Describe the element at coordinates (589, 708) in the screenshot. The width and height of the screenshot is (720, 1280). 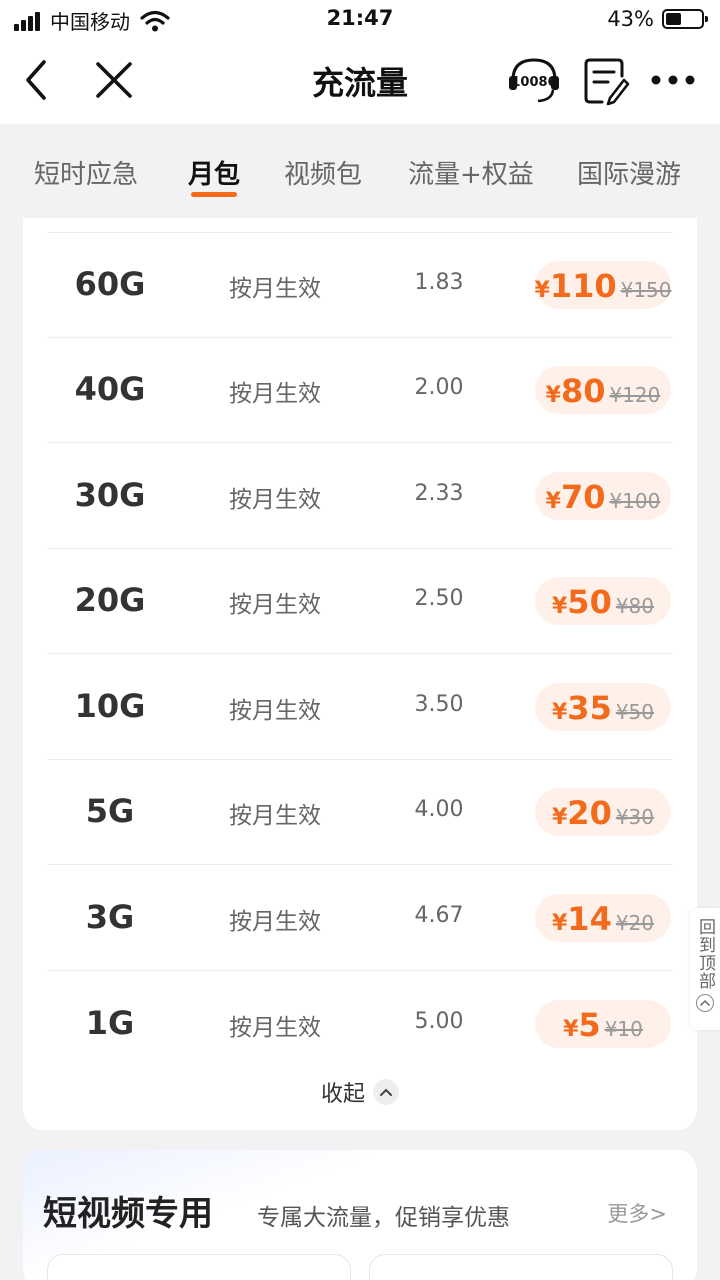
I see `current-price: 35` at that location.